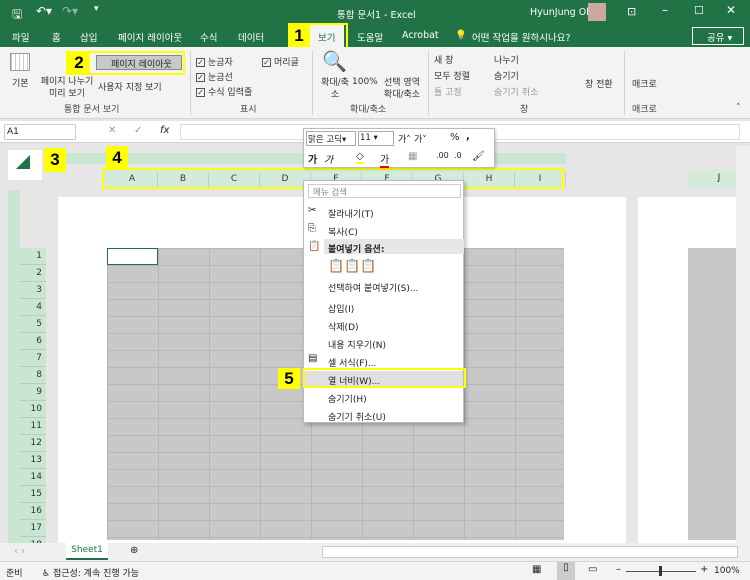 The image size is (750, 580). Describe the element at coordinates (214, 76) in the screenshot. I see `gridlines-checkbox: ✓ 눈금선` at that location.